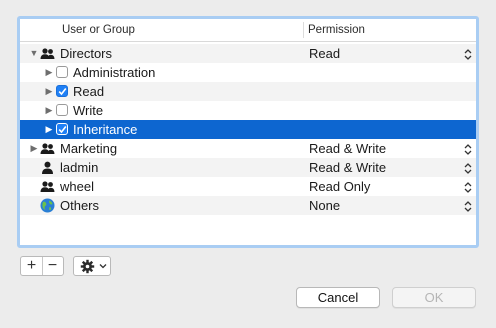 This screenshot has height=328, width=496. I want to click on table-header: User or Group Permission, so click(248, 30).